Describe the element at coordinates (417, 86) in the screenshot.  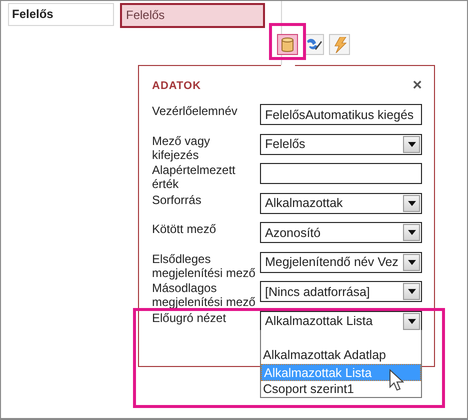
I see `close-button: ×` at that location.